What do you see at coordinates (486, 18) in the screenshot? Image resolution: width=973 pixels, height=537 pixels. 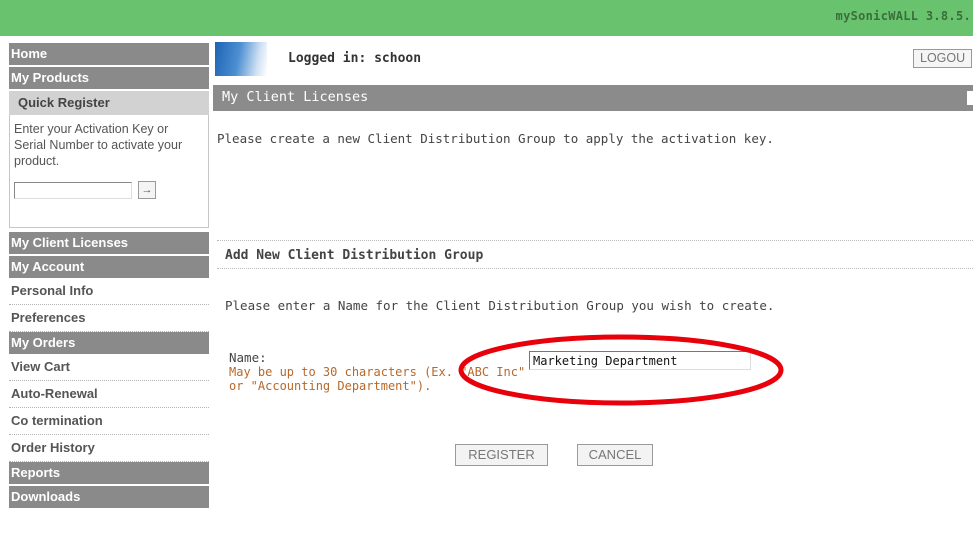 I see `top-bar: mySonicWALL 3.8.5.` at bounding box center [486, 18].